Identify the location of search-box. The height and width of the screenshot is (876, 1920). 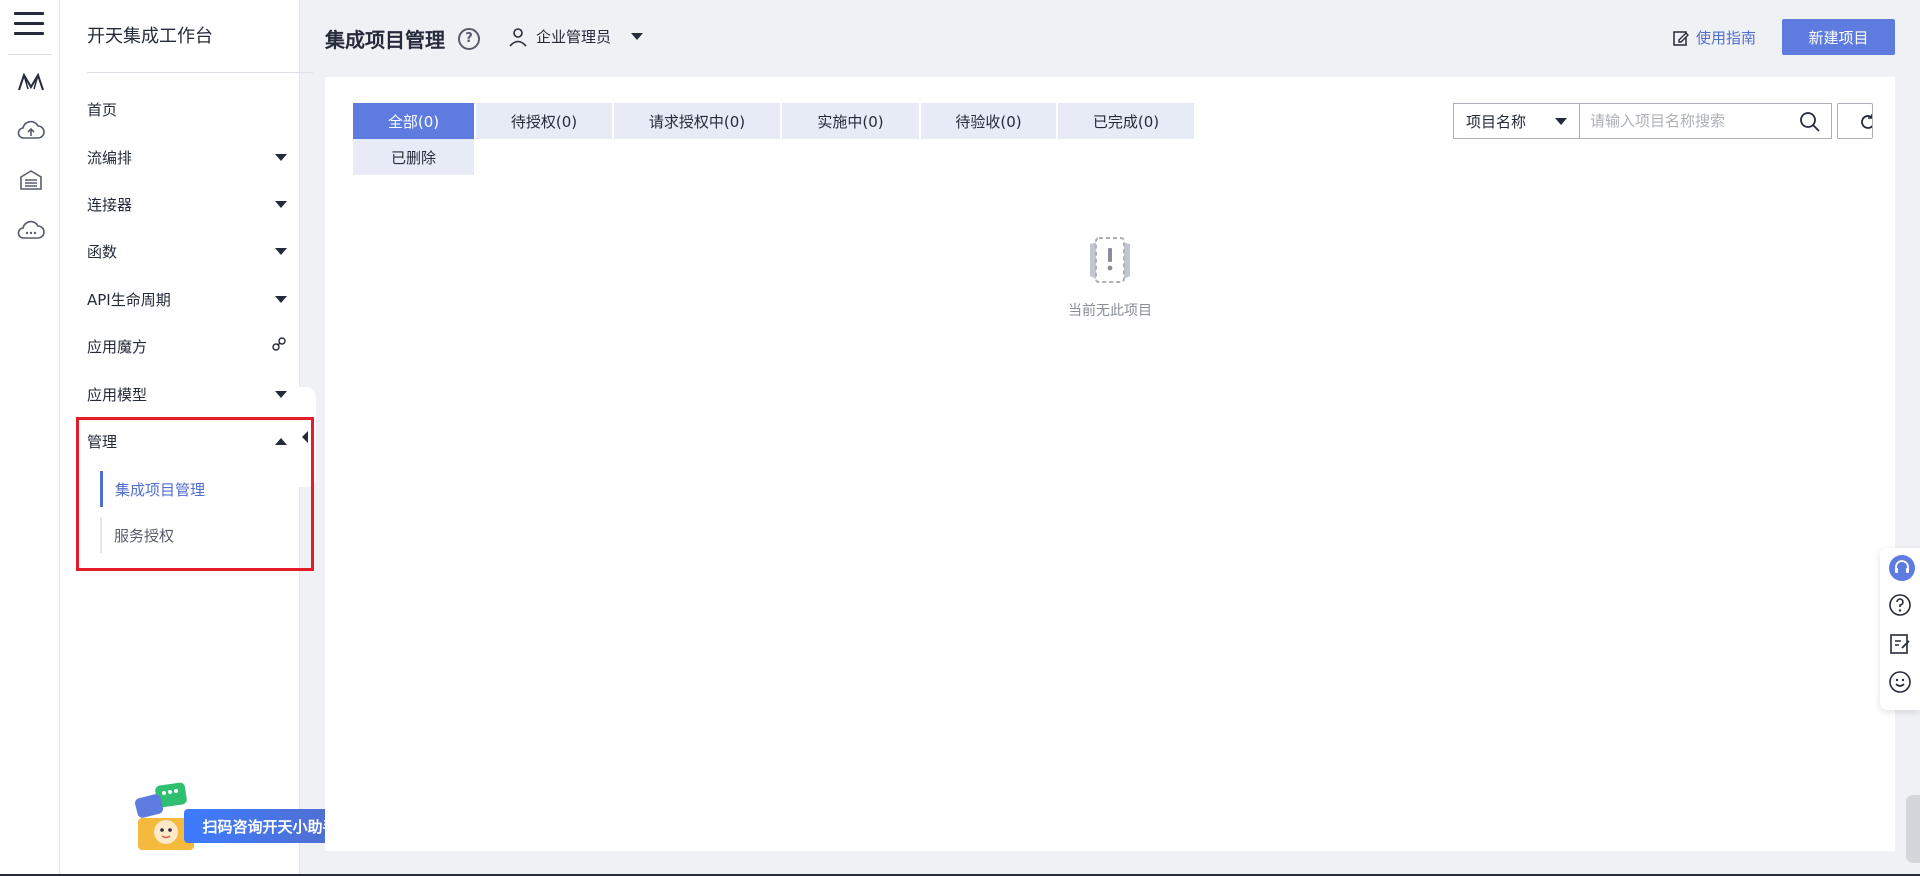
(1705, 121).